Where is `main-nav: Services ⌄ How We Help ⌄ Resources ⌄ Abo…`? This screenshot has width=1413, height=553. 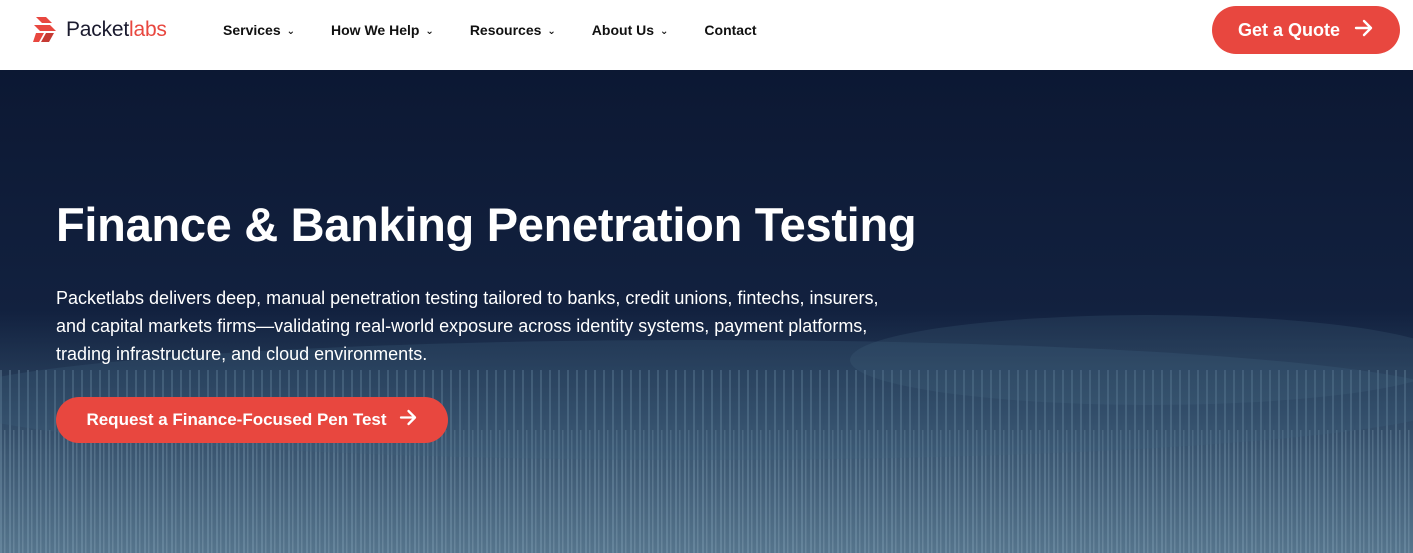
main-nav: Services ⌄ How We Help ⌄ Resources ⌄ Abo… is located at coordinates (508, 30).